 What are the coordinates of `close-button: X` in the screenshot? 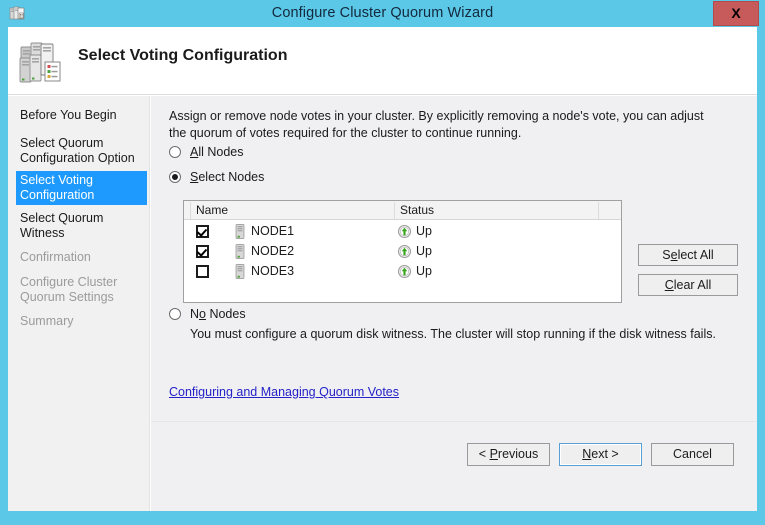 It's located at (736, 13).